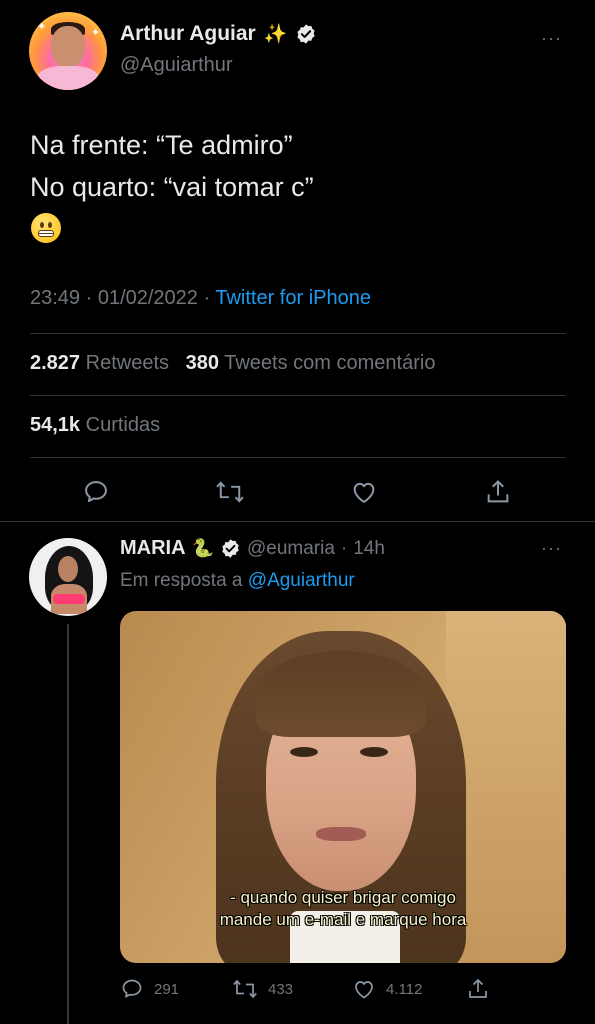 This screenshot has height=1024, width=595. What do you see at coordinates (330, 363) in the screenshot?
I see `quotes-label: Tweets com comentário` at bounding box center [330, 363].